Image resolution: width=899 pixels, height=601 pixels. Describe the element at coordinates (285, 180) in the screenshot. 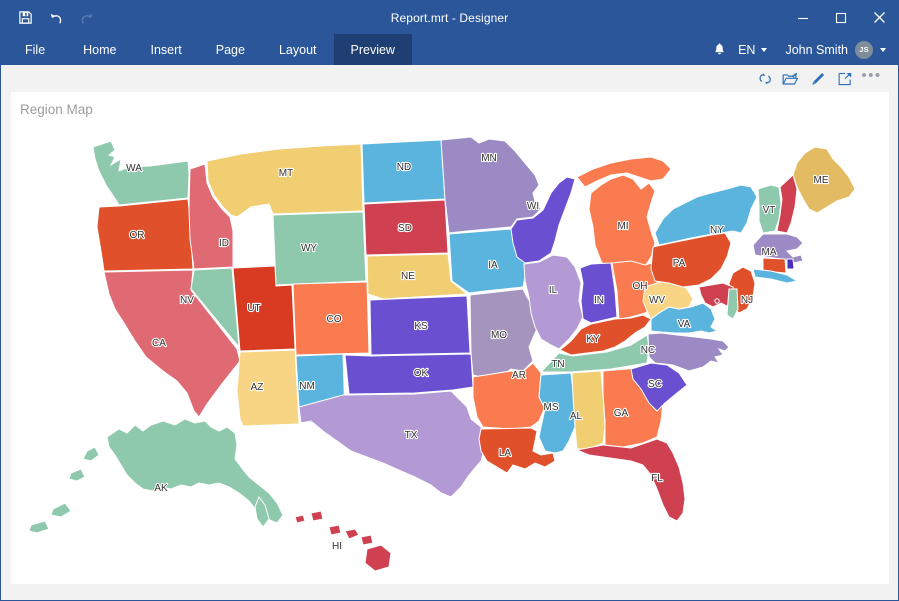

I see `state-MT` at that location.